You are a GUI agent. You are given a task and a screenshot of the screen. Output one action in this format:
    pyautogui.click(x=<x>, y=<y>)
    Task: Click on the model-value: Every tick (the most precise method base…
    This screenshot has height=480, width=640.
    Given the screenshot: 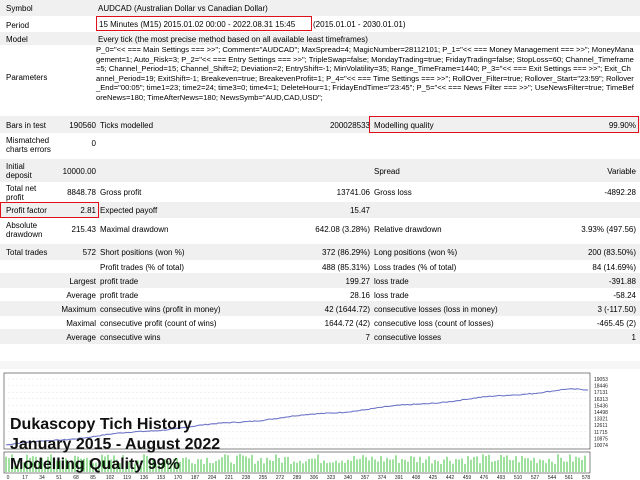 What is the action you would take?
    pyautogui.click(x=233, y=39)
    